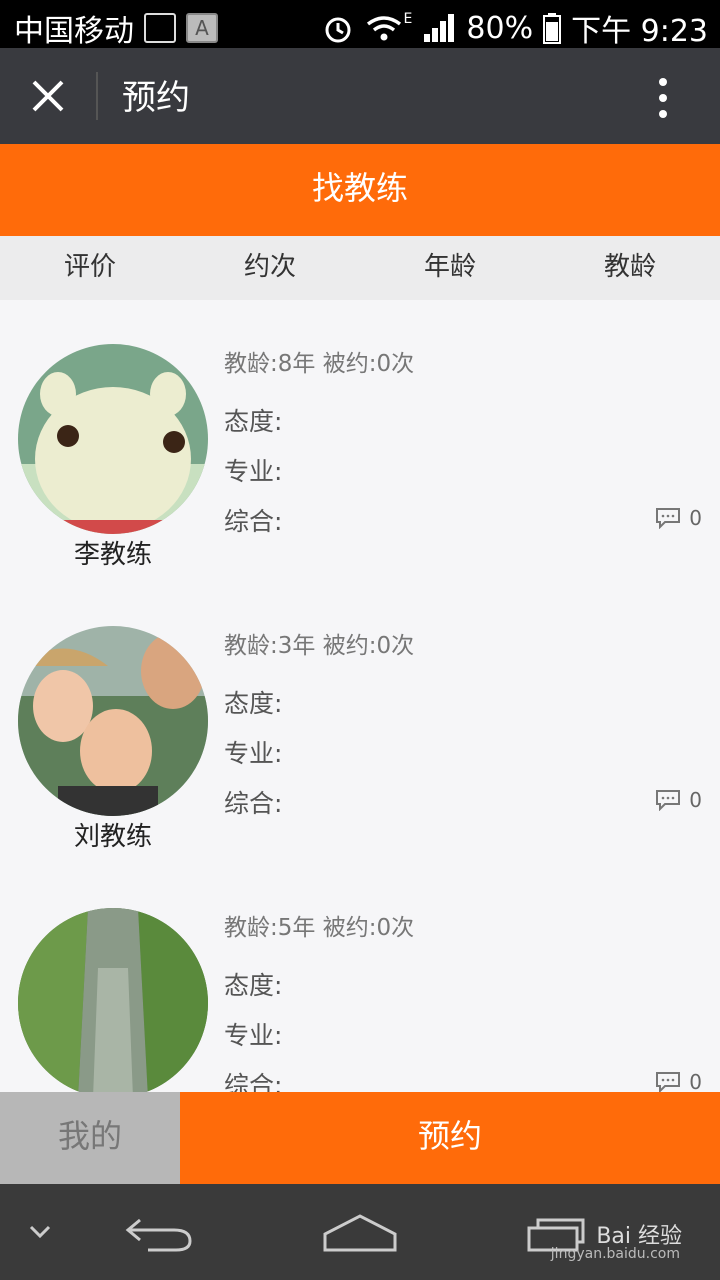 The height and width of the screenshot is (1280, 720). Describe the element at coordinates (319, 646) in the screenshot. I see `coach-summary: 教龄:3年 被约:0次` at that location.